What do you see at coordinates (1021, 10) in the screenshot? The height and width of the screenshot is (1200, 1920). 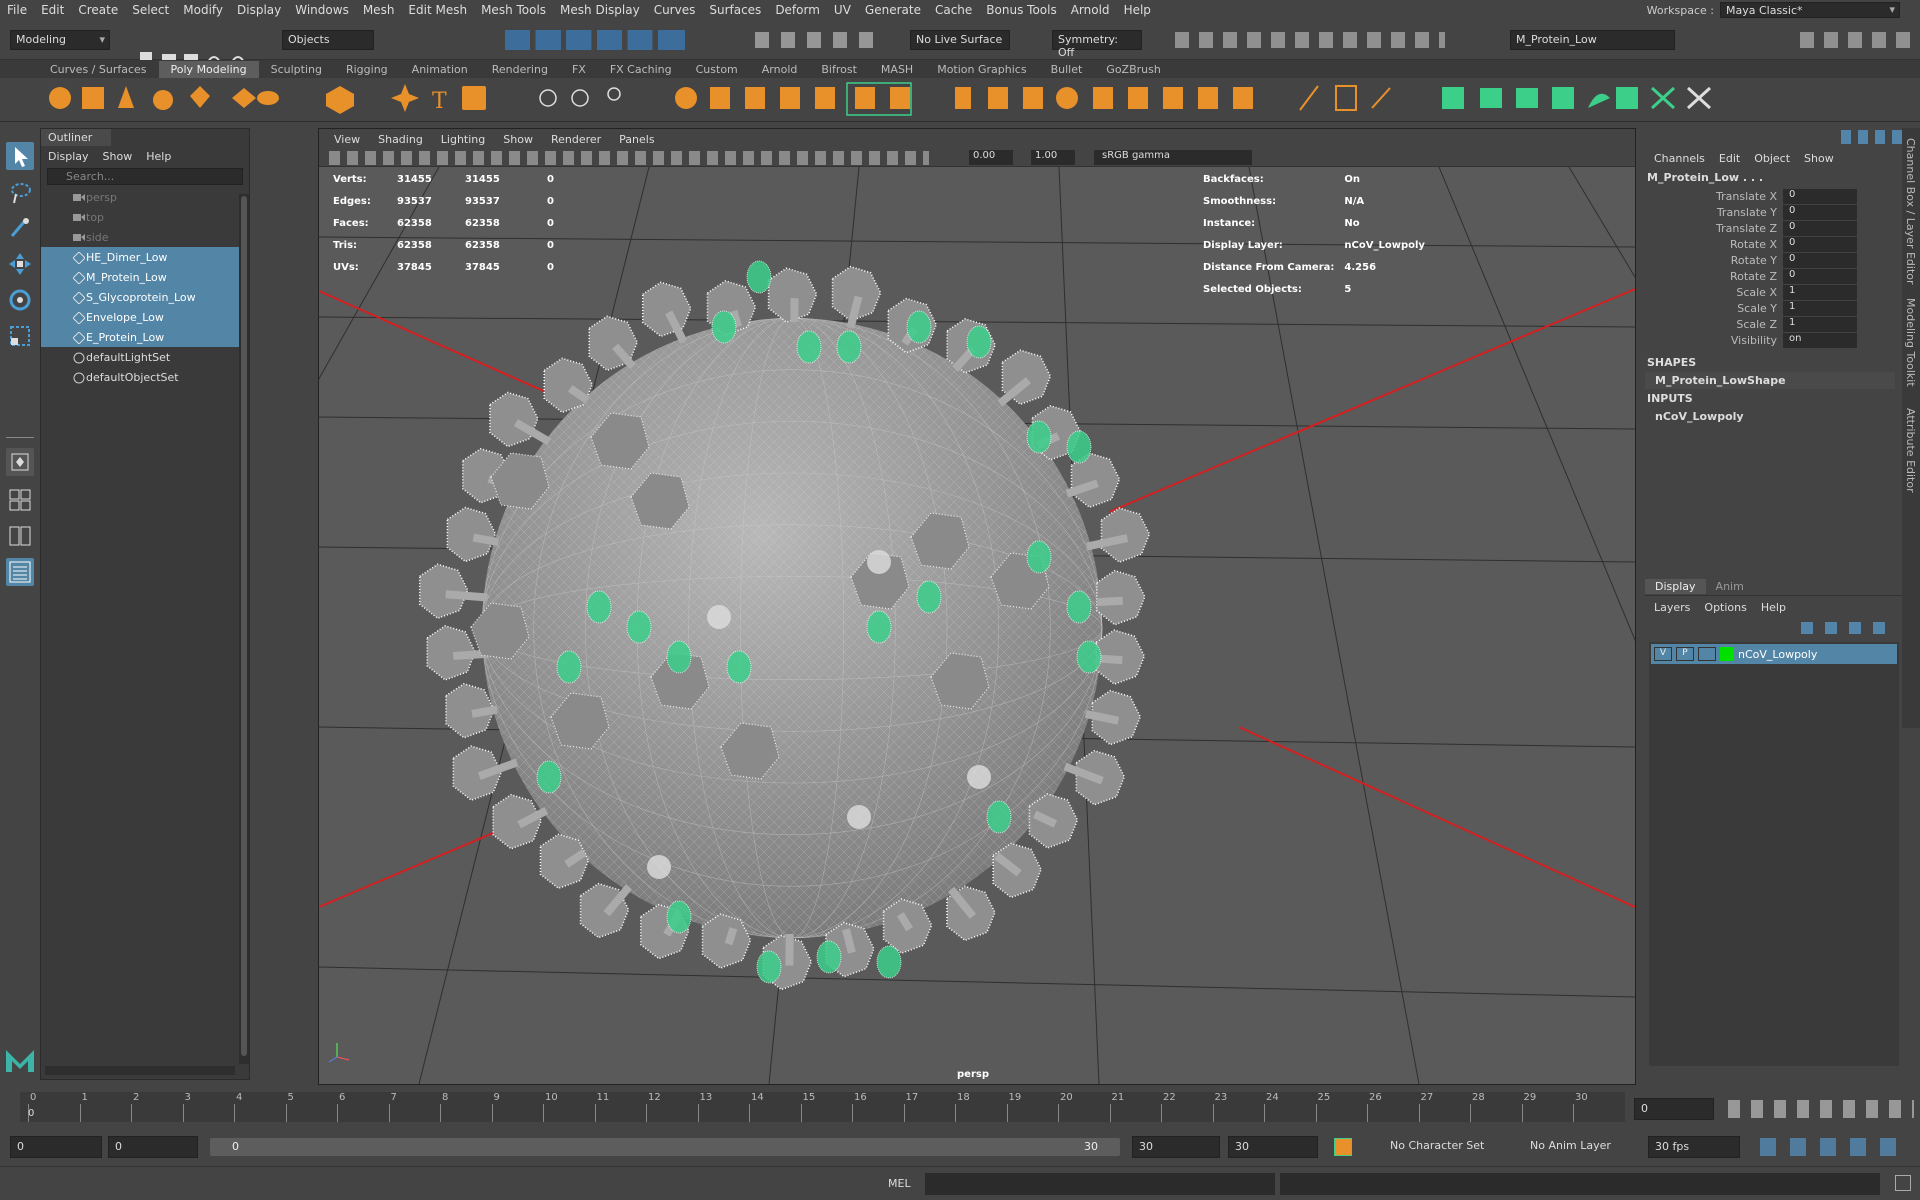 I see `menu-bonus-tools: Bonus Tools` at bounding box center [1021, 10].